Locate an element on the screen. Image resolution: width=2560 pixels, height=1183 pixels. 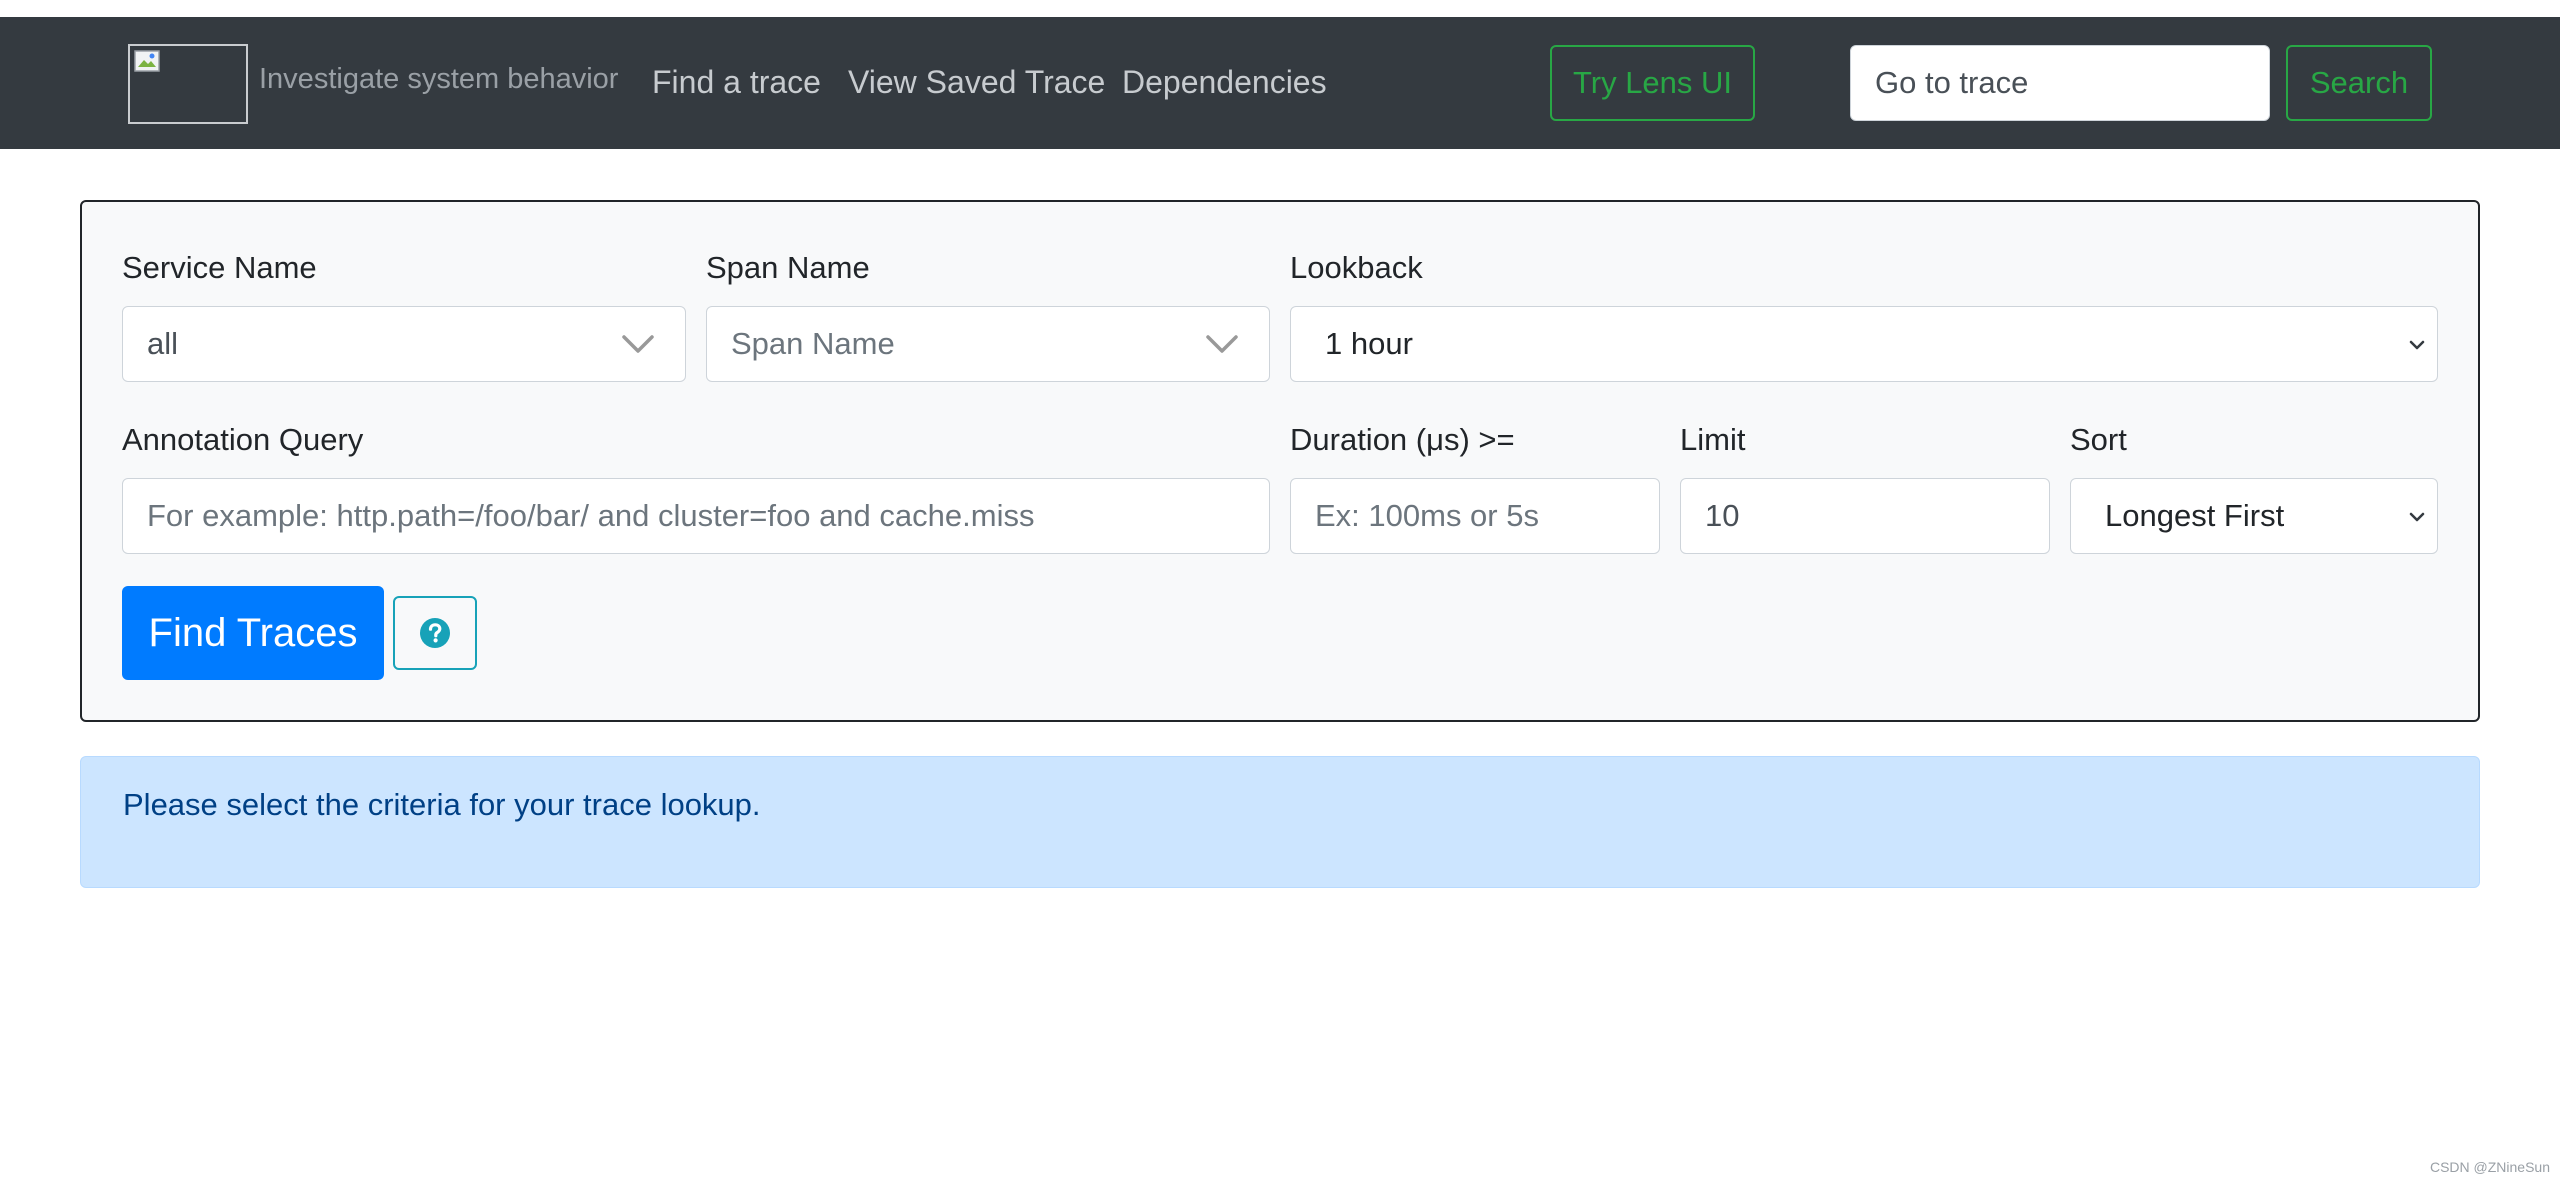
brand-tagline: Investigate system behavior is located at coordinates (439, 79).